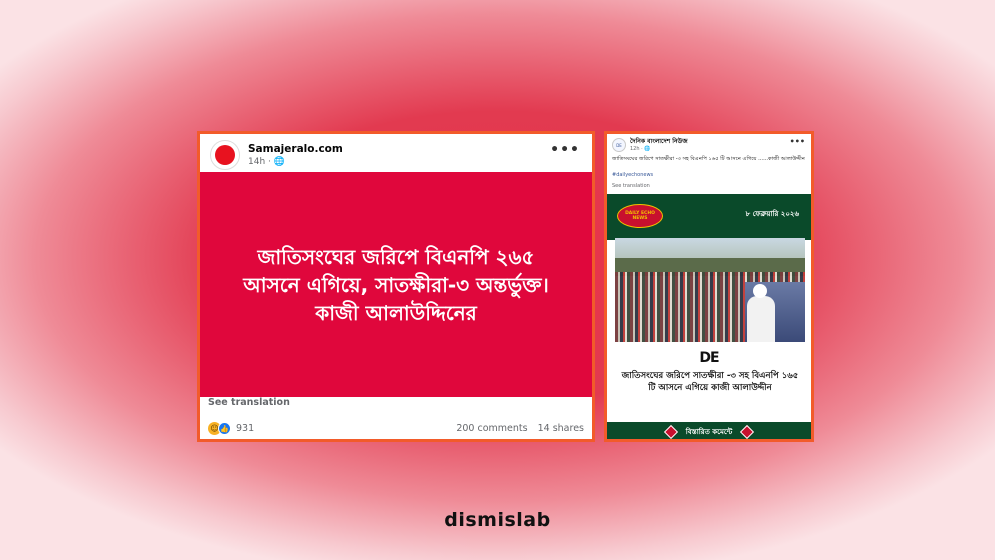  Describe the element at coordinates (245, 428) in the screenshot. I see `reactions-count: 931` at that location.